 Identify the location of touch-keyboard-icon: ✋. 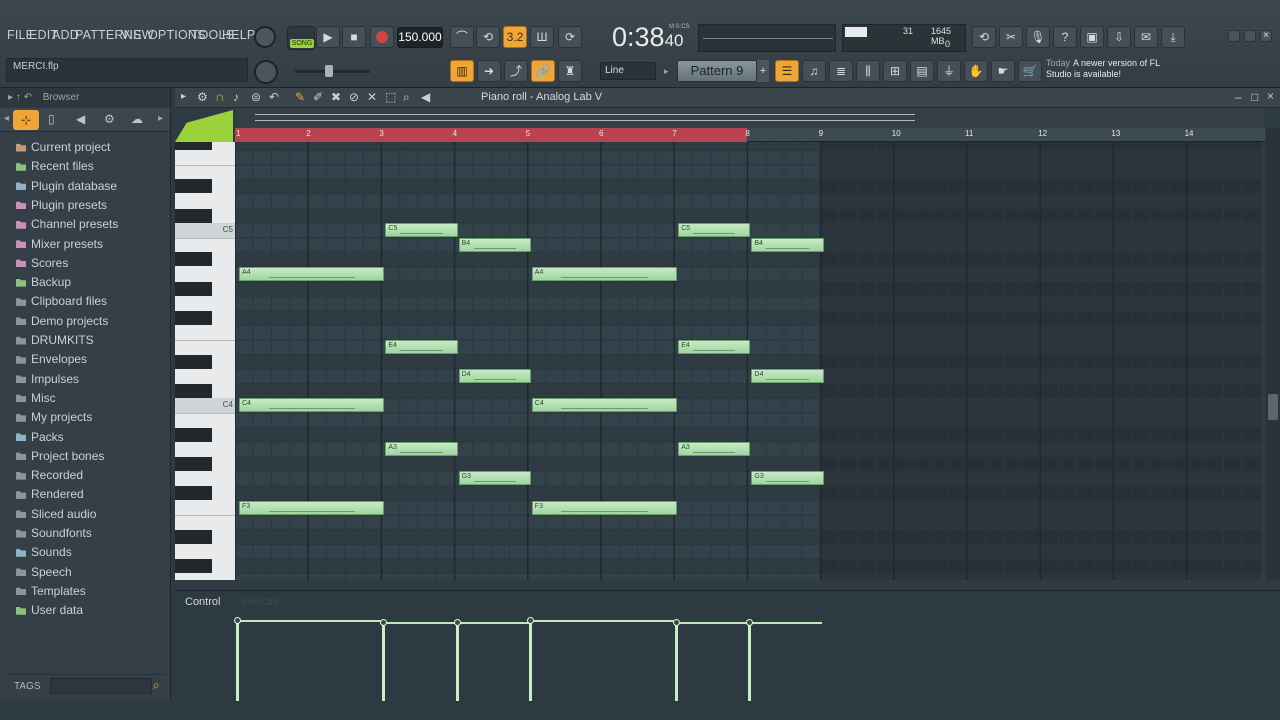
(976, 71).